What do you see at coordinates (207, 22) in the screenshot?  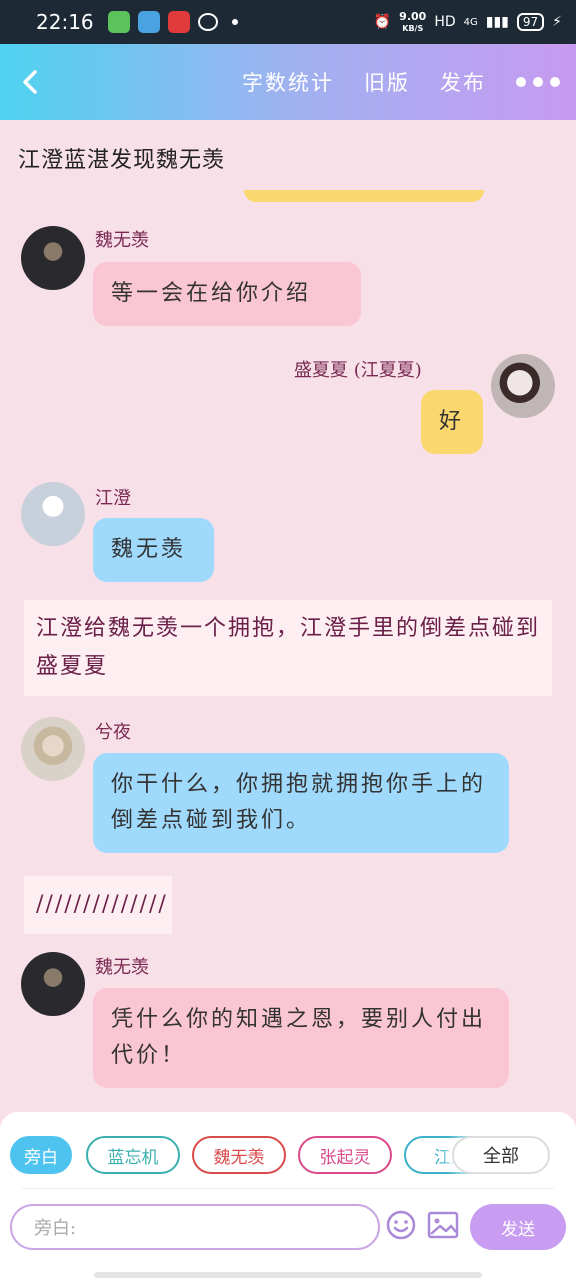 I see `wechat-icon` at bounding box center [207, 22].